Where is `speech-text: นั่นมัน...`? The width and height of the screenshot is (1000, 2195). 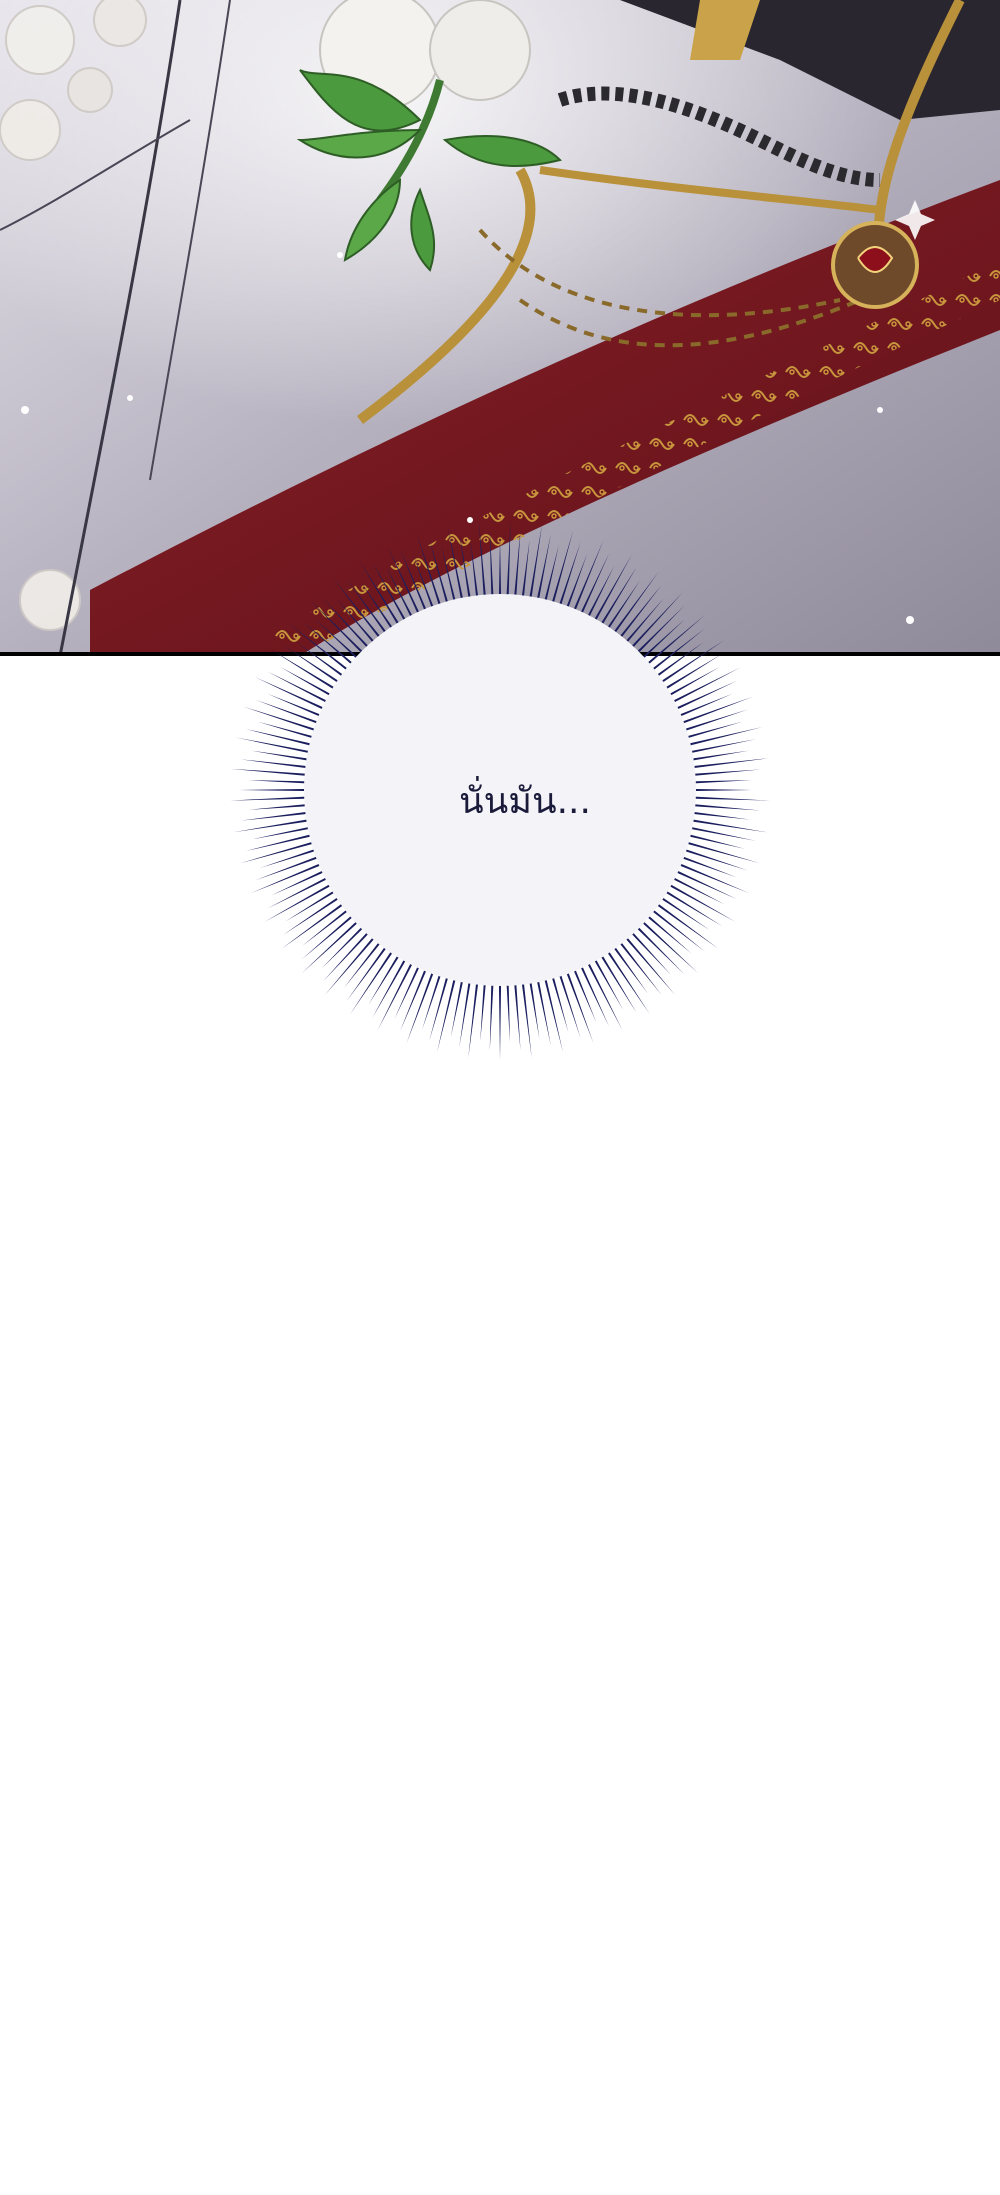
speech-text: นั่นมัน... is located at coordinates (525, 801).